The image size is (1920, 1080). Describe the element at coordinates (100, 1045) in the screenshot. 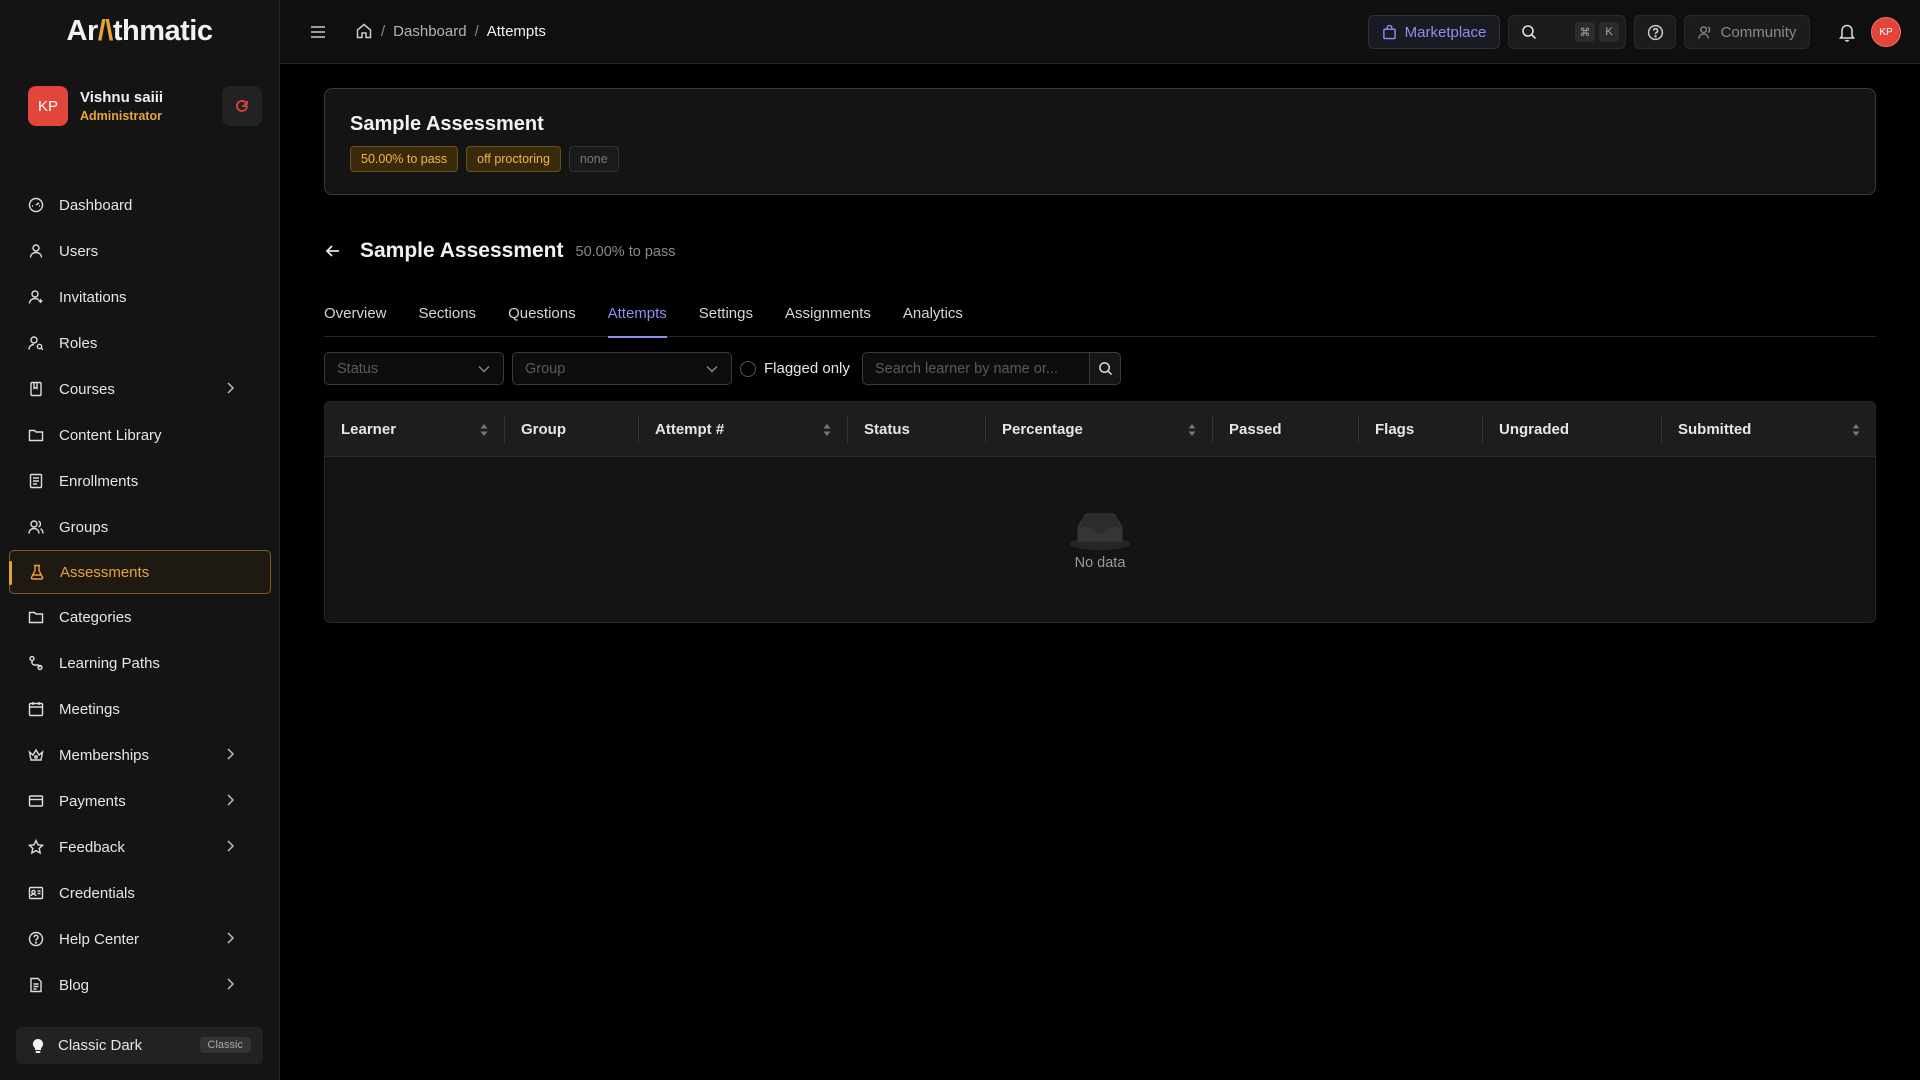

I see `theme-name: Classic Dark` at that location.